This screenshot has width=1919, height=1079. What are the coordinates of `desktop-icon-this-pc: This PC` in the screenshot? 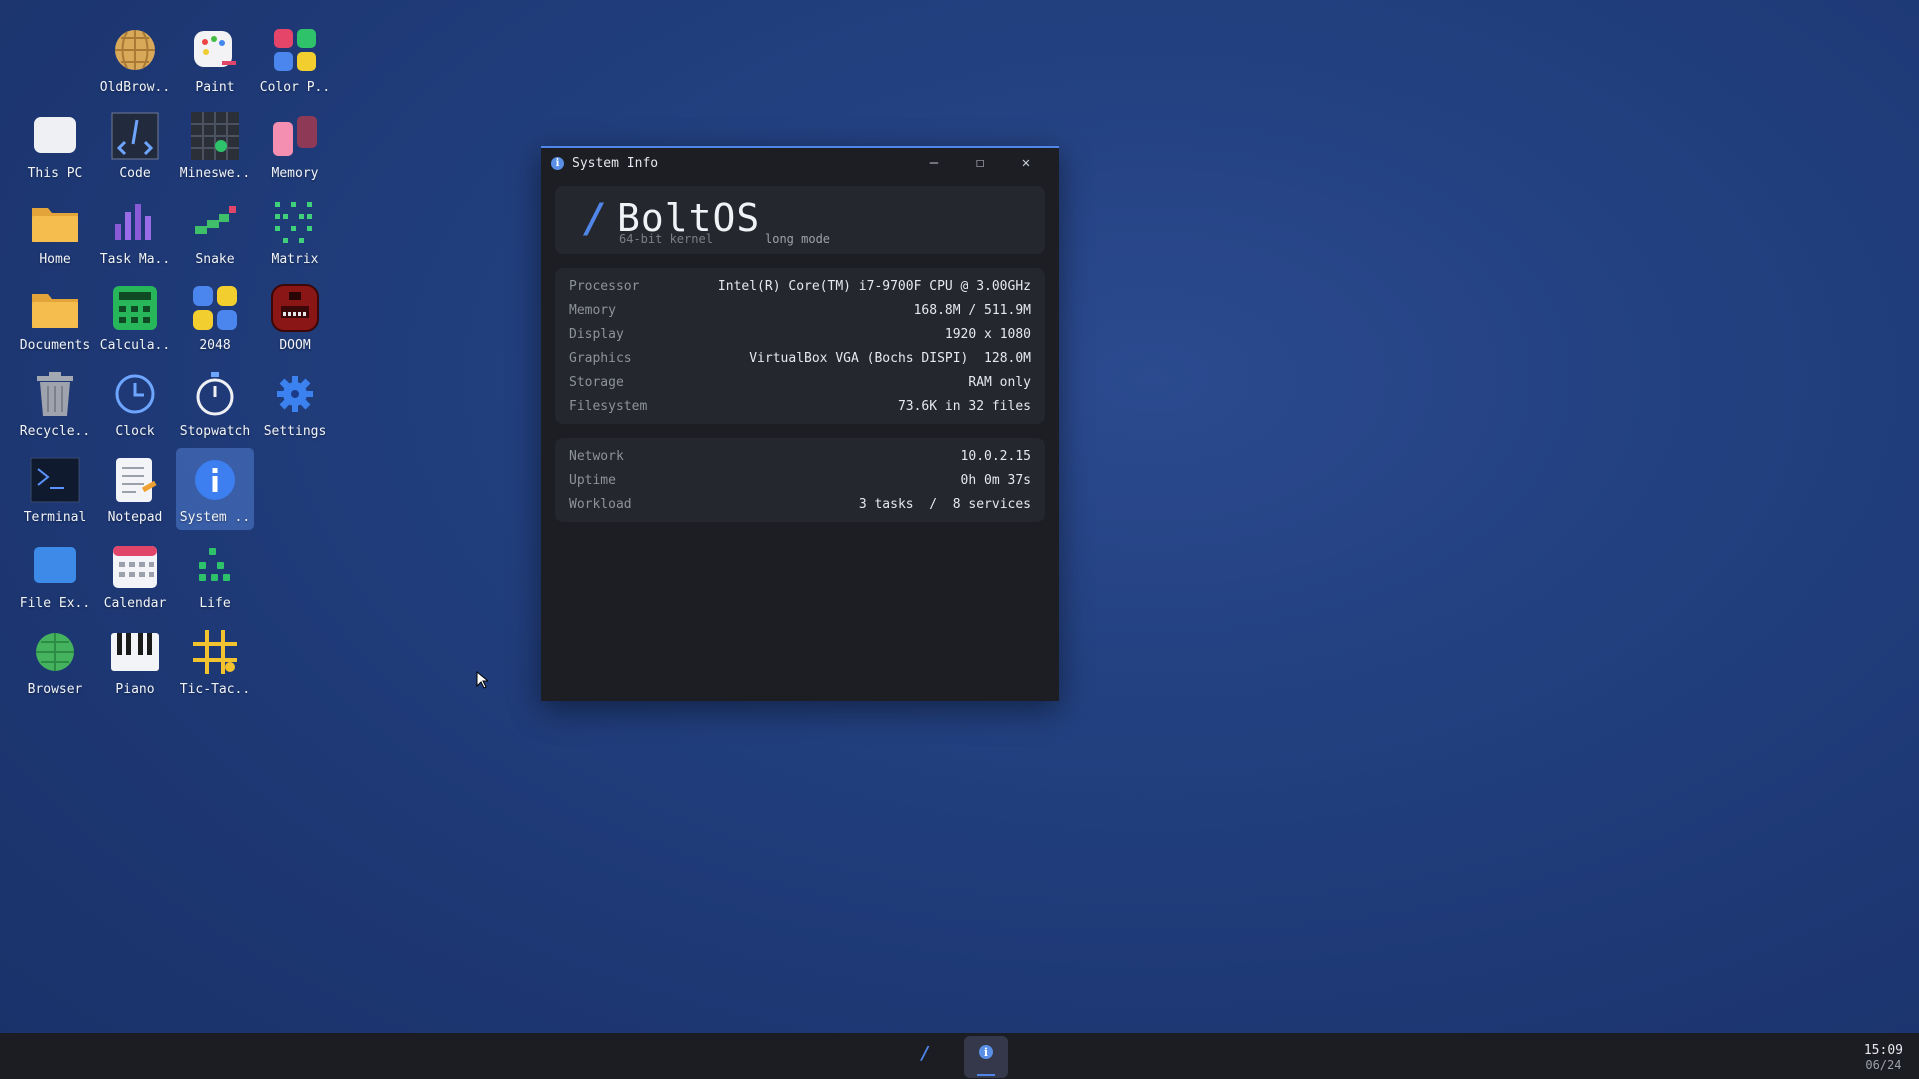 It's located at (55, 145).